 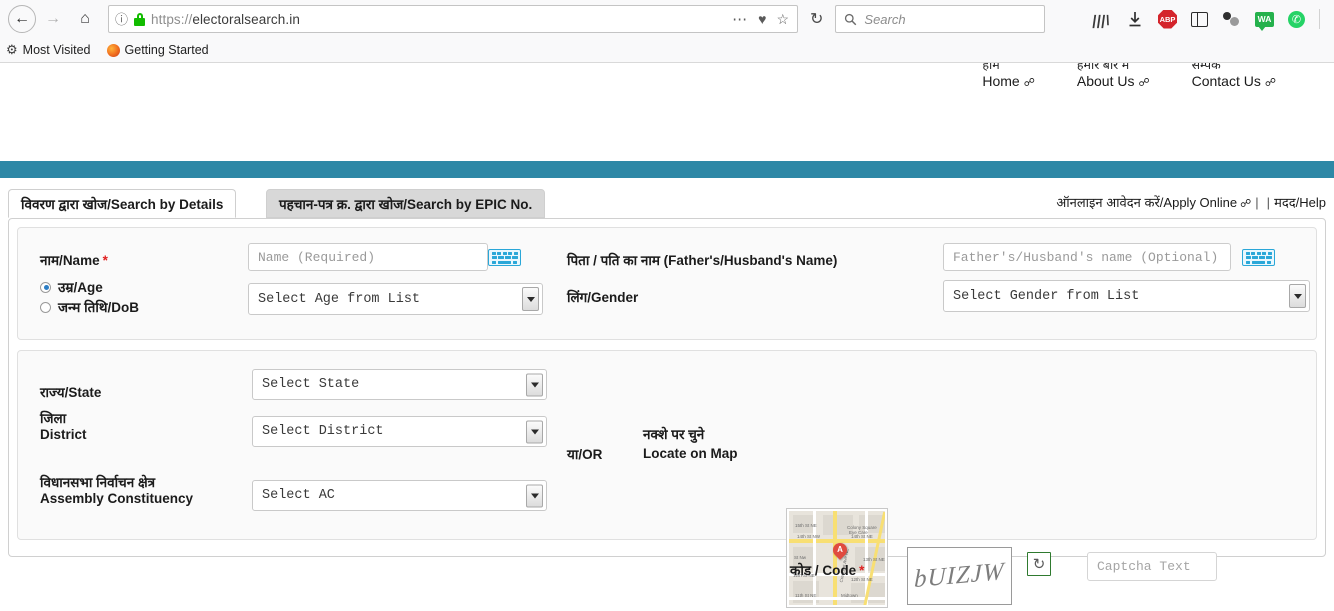 I want to click on radio-age-button, so click(x=45, y=287).